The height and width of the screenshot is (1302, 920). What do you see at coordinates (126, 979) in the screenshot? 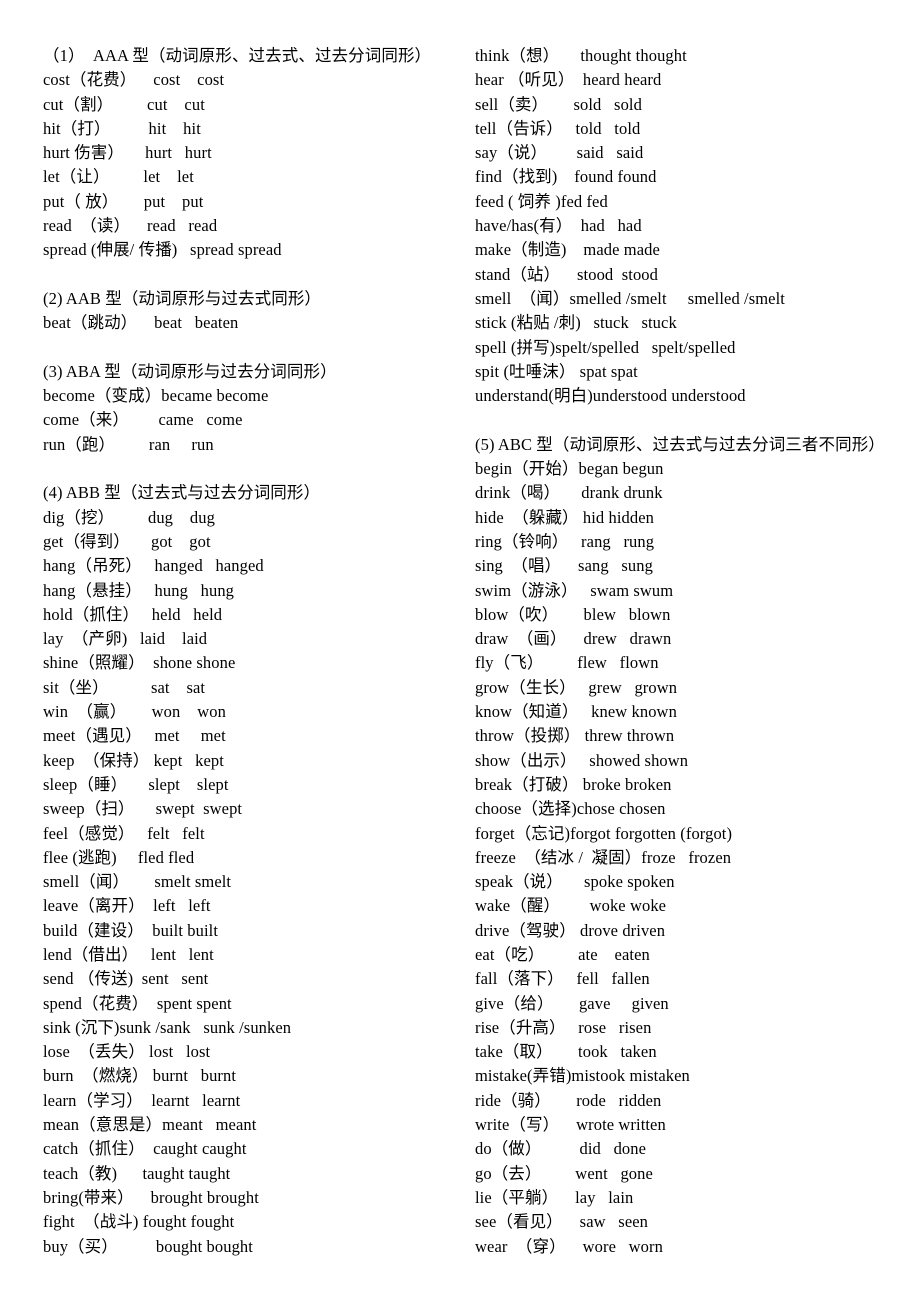
I see `verb-row: send （传送) sent sent` at bounding box center [126, 979].